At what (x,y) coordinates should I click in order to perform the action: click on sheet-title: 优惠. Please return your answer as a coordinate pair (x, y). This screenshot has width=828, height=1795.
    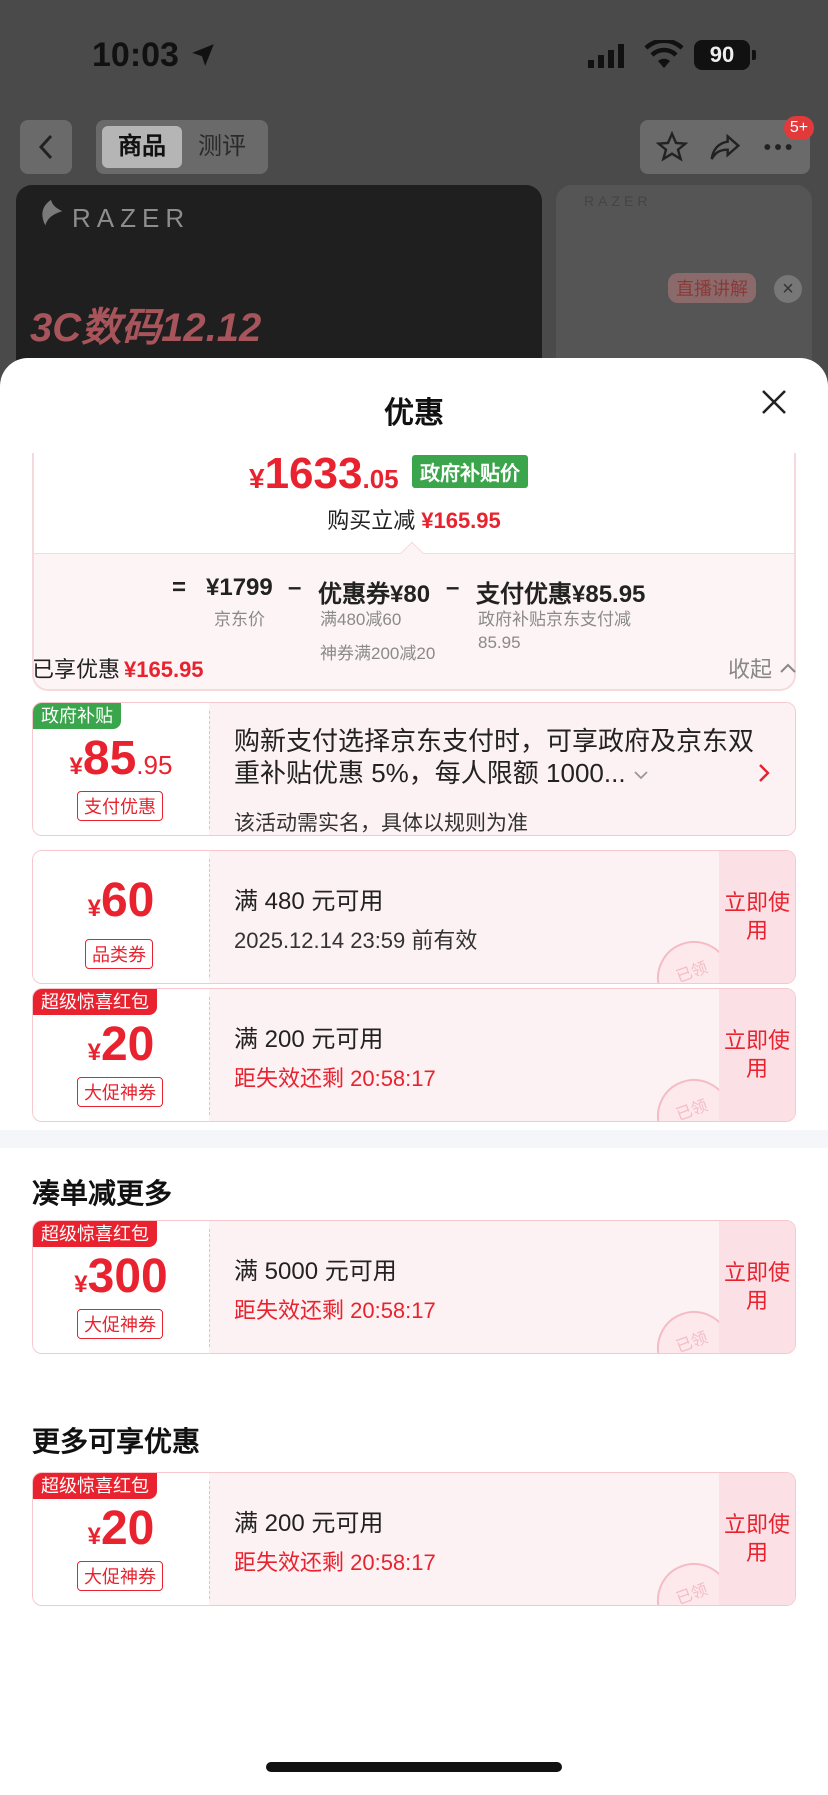
    Looking at the image, I should click on (414, 413).